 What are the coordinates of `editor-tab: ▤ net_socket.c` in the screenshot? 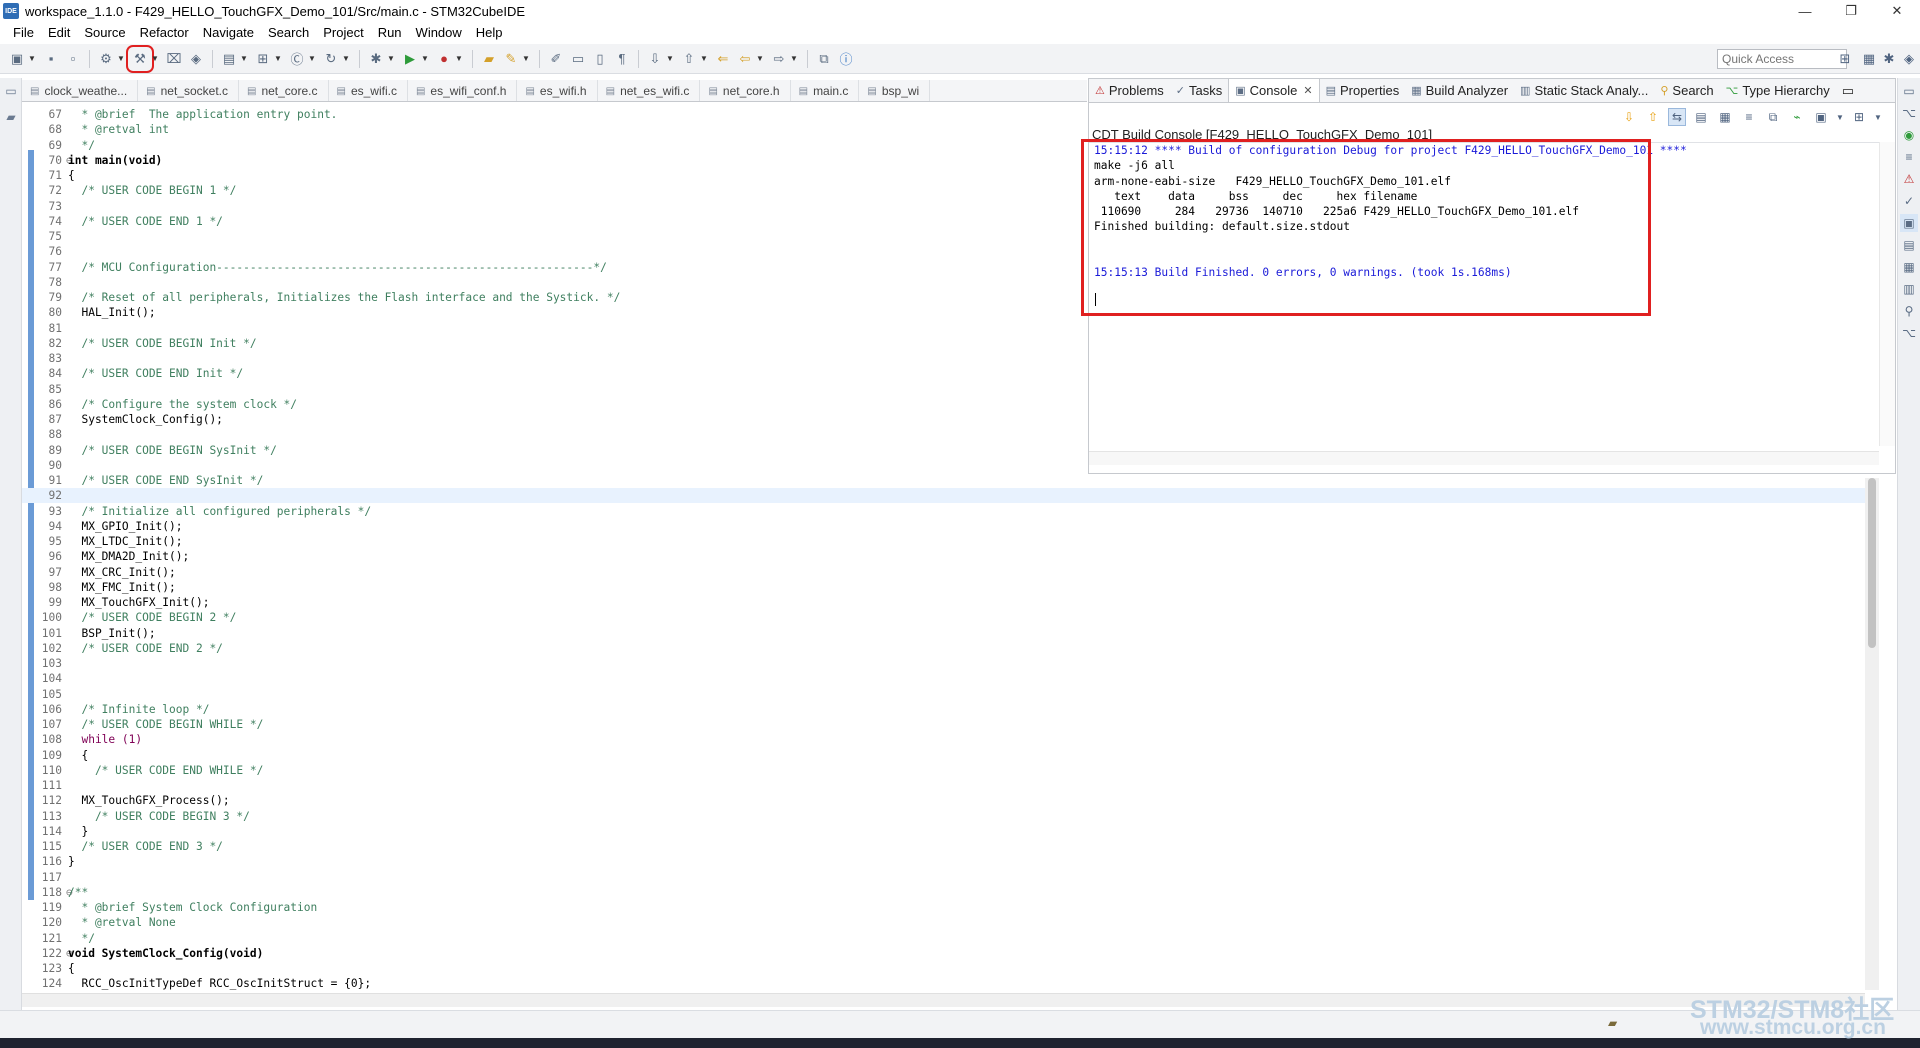 It's located at (188, 90).